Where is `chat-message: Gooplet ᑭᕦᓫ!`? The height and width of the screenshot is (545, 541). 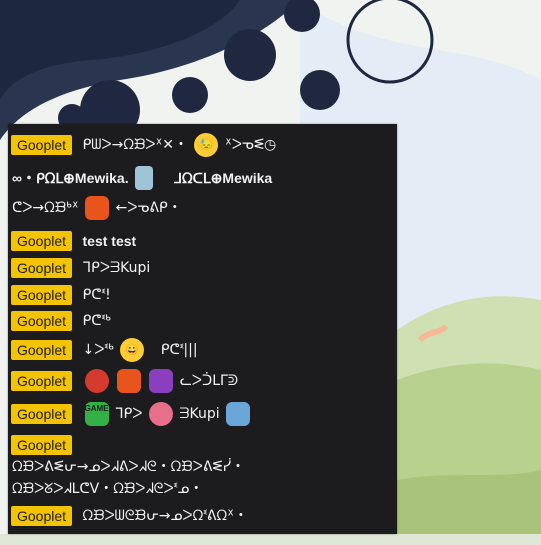
chat-message: Gooplet ᑭᕦᓫ! is located at coordinates (59, 295).